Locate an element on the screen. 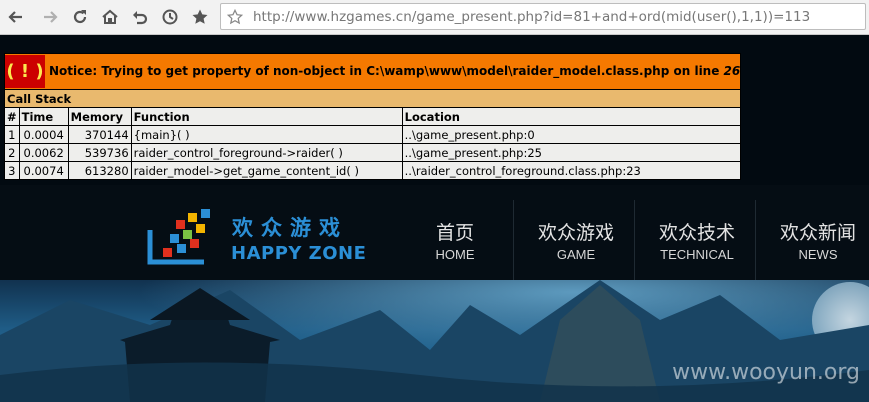 Image resolution: width=869 pixels, height=402 pixels. logo-icon is located at coordinates (186, 240).